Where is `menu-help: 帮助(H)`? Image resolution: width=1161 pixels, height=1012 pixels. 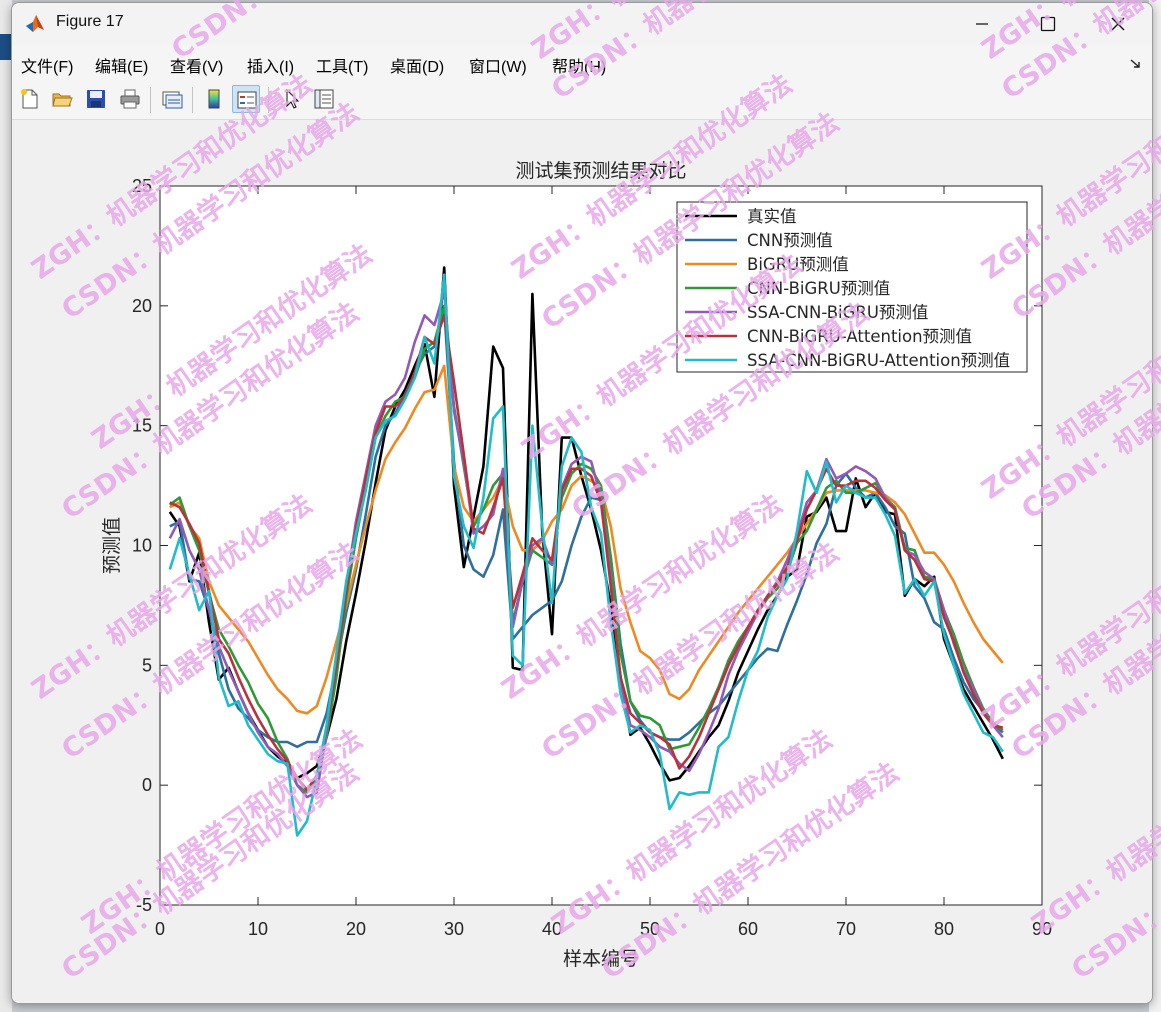
menu-help: 帮助(H) is located at coordinates (579, 65).